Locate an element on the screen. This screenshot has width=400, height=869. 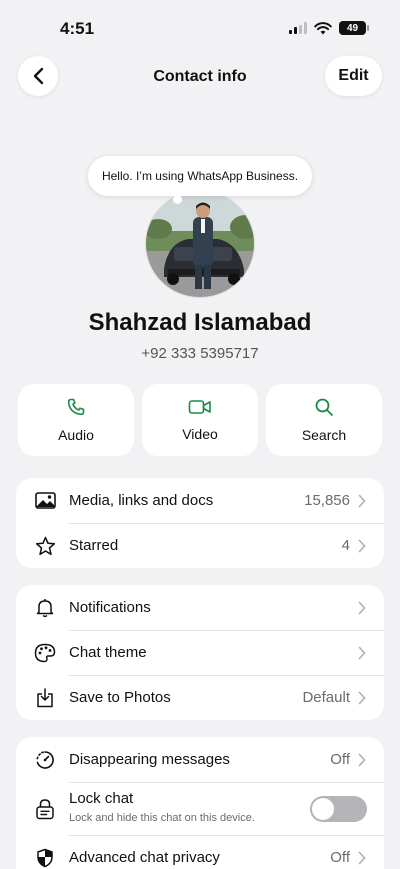
battery-icon: 49 is located at coordinates (354, 28).